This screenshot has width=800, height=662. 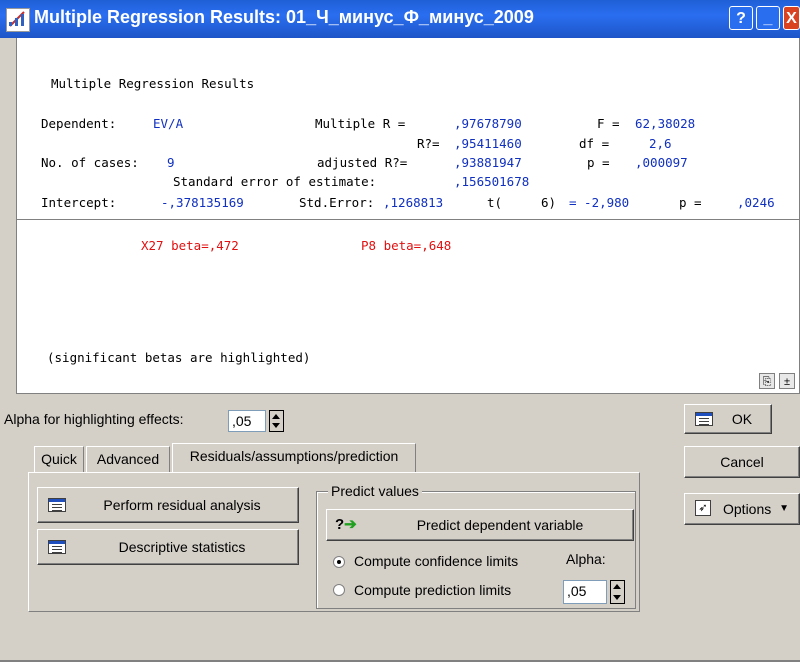 What do you see at coordinates (94, 419) in the screenshot?
I see `alpha-highlight-label: Alpha for highlighting effects:` at bounding box center [94, 419].